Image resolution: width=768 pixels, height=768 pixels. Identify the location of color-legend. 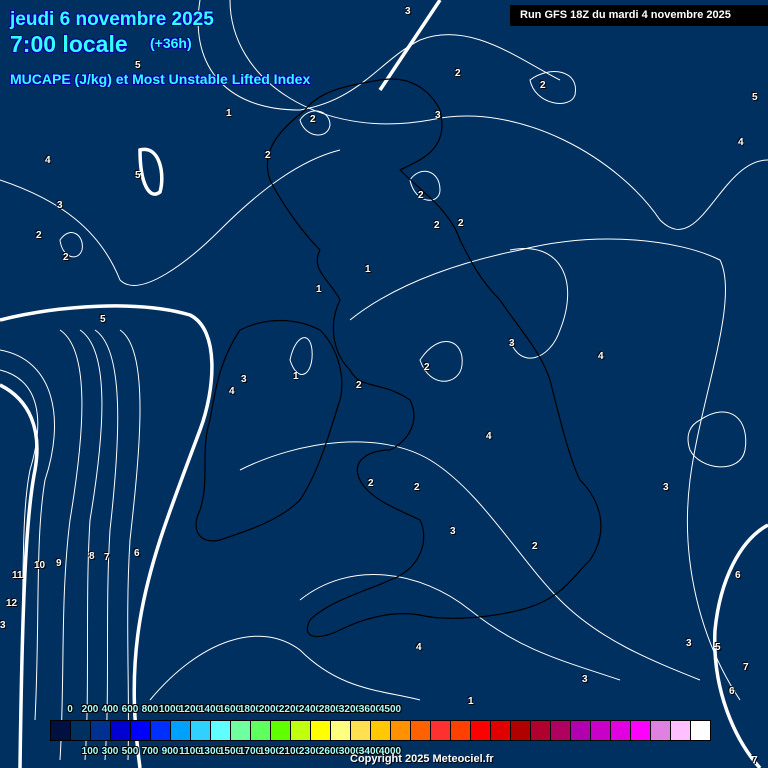
(380, 730).